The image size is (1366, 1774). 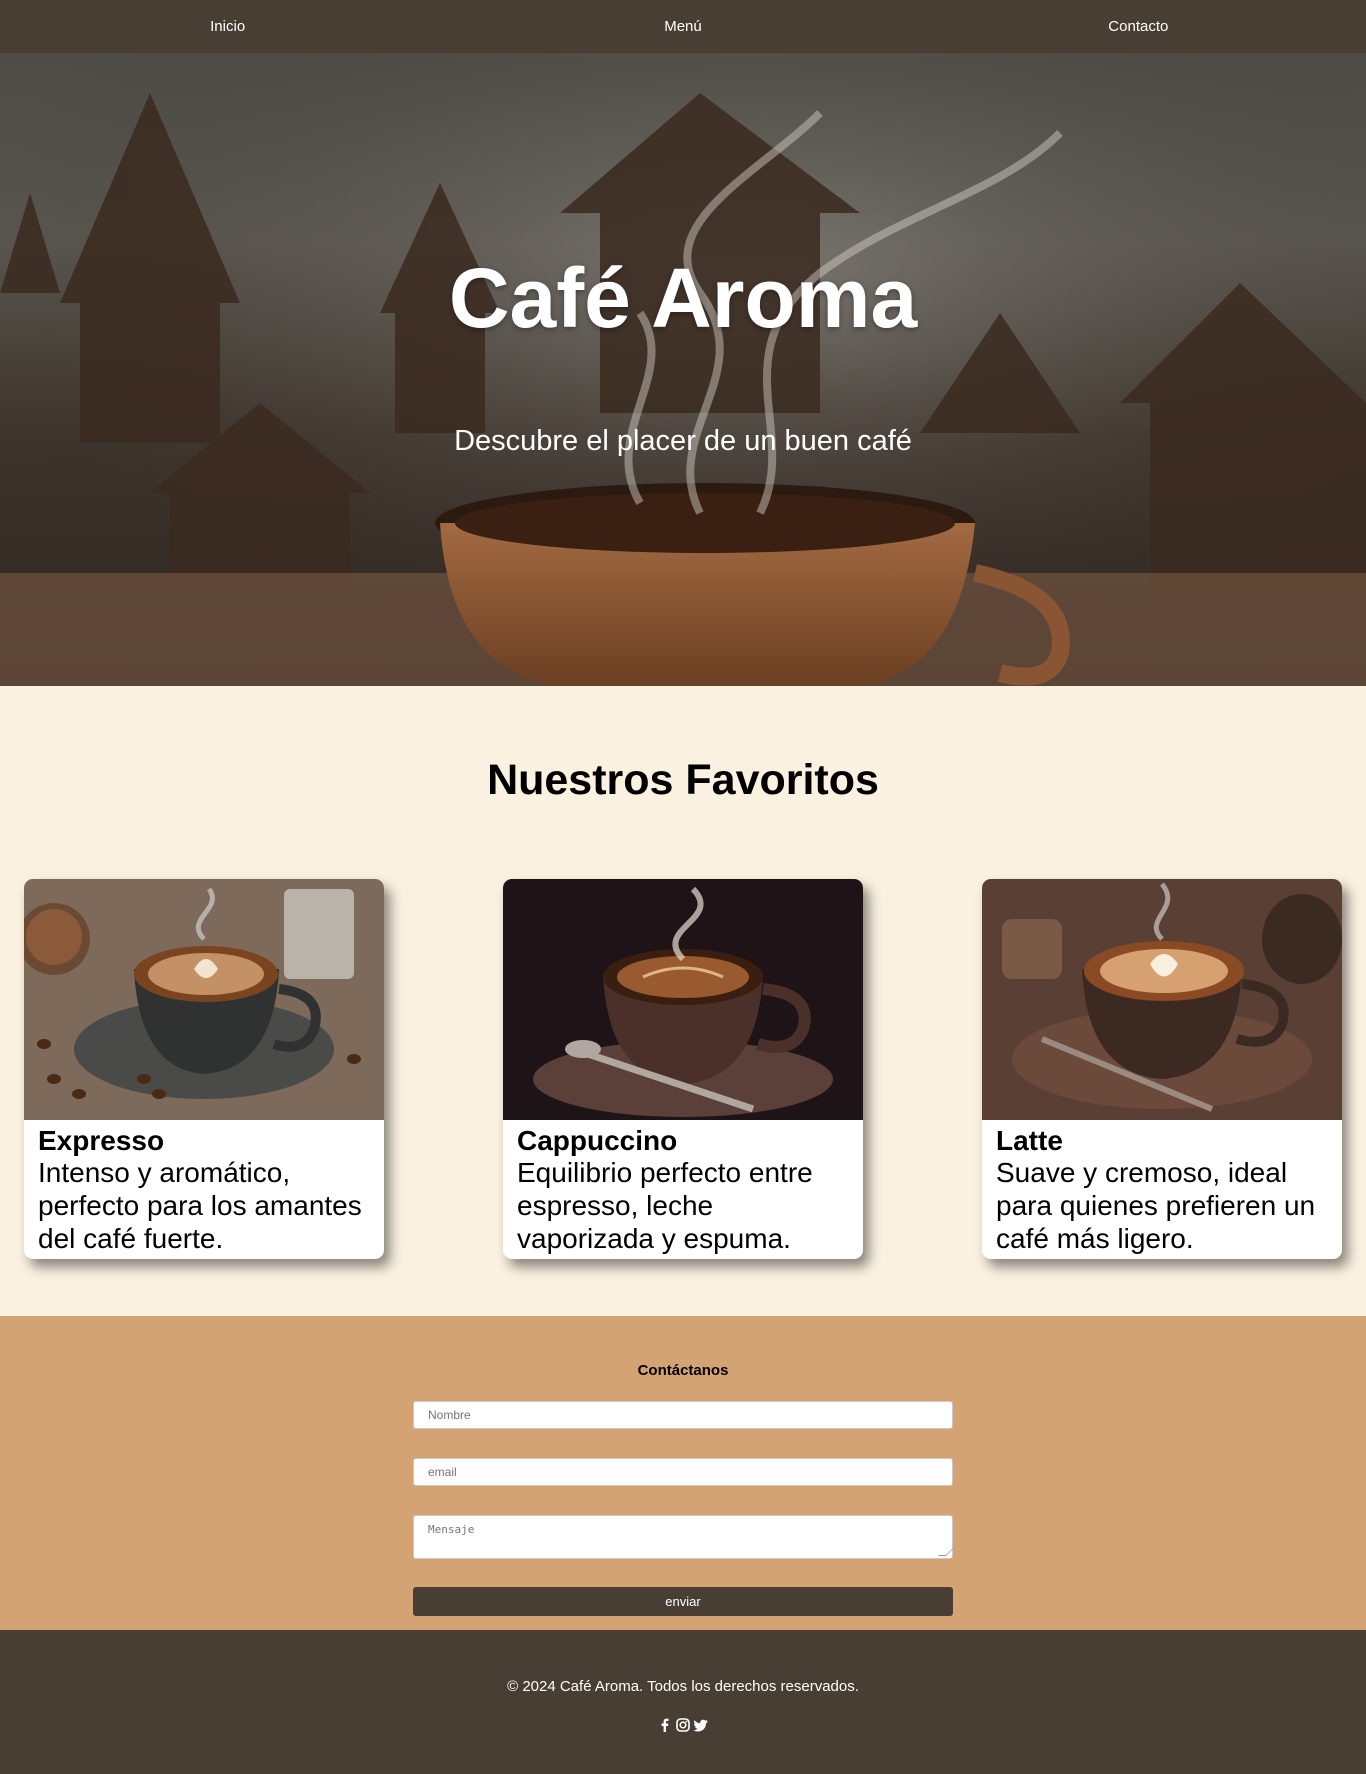 I want to click on card-title-expresso: Expresso, so click(x=101, y=1140).